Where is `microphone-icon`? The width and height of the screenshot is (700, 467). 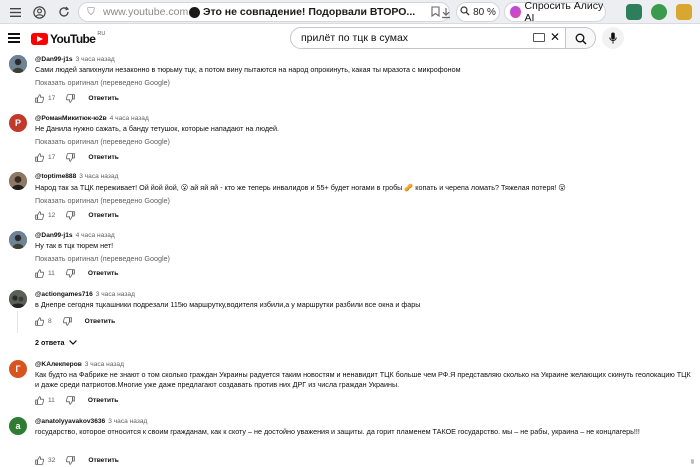
microphone-icon is located at coordinates (613, 38).